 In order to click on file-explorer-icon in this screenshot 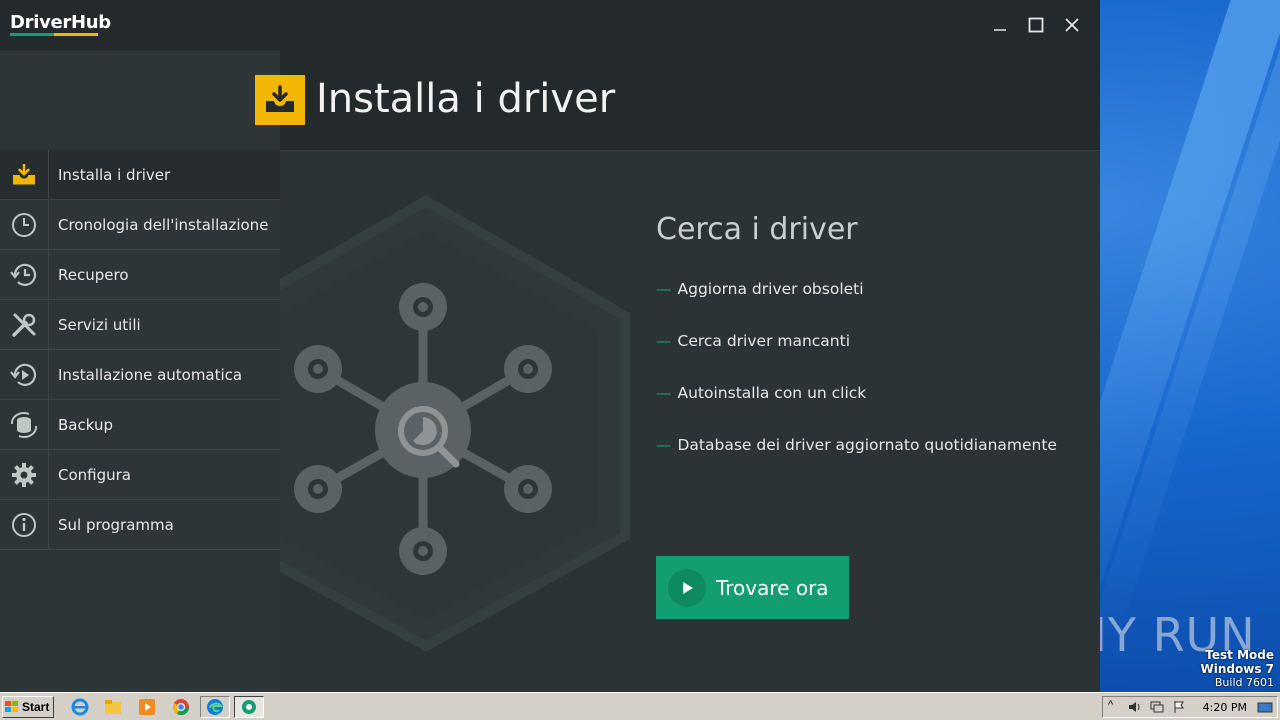, I will do `click(113, 707)`.